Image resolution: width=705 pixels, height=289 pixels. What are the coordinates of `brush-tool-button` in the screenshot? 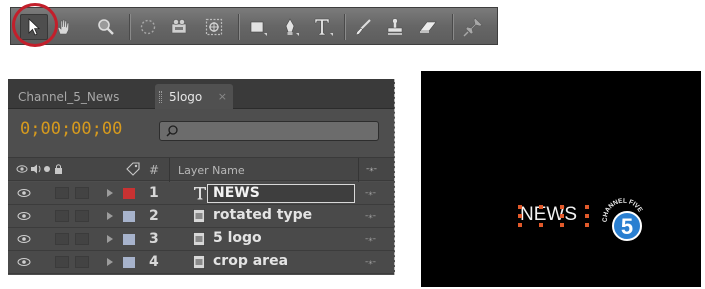 It's located at (363, 27).